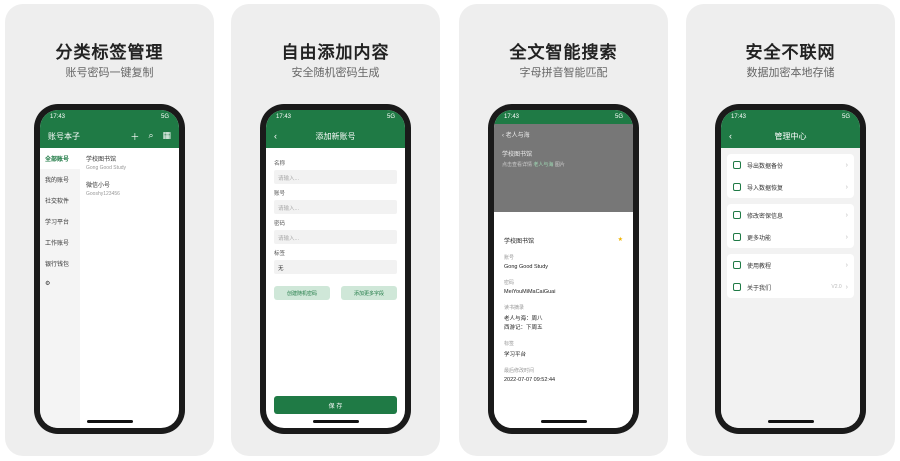 The width and height of the screenshot is (900, 461). What do you see at coordinates (129, 188) in the screenshot?
I see `list-item: 微信小号 Gooshy123456` at bounding box center [129, 188].